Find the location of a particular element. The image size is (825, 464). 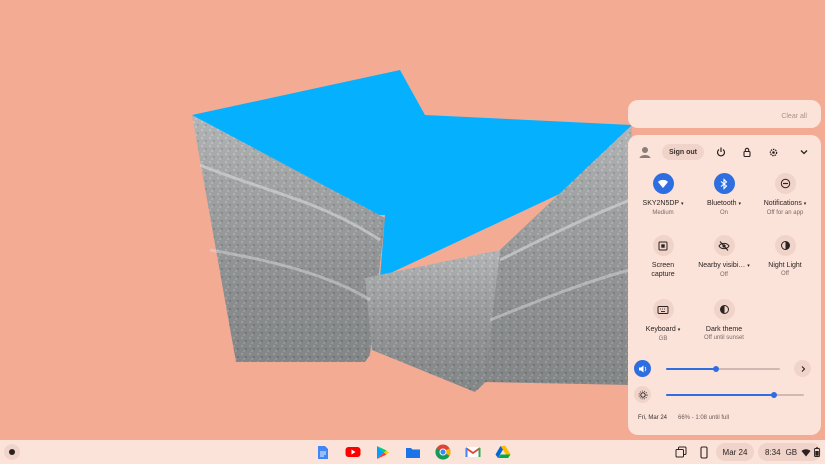

launcher-icon is located at coordinates (12, 452).